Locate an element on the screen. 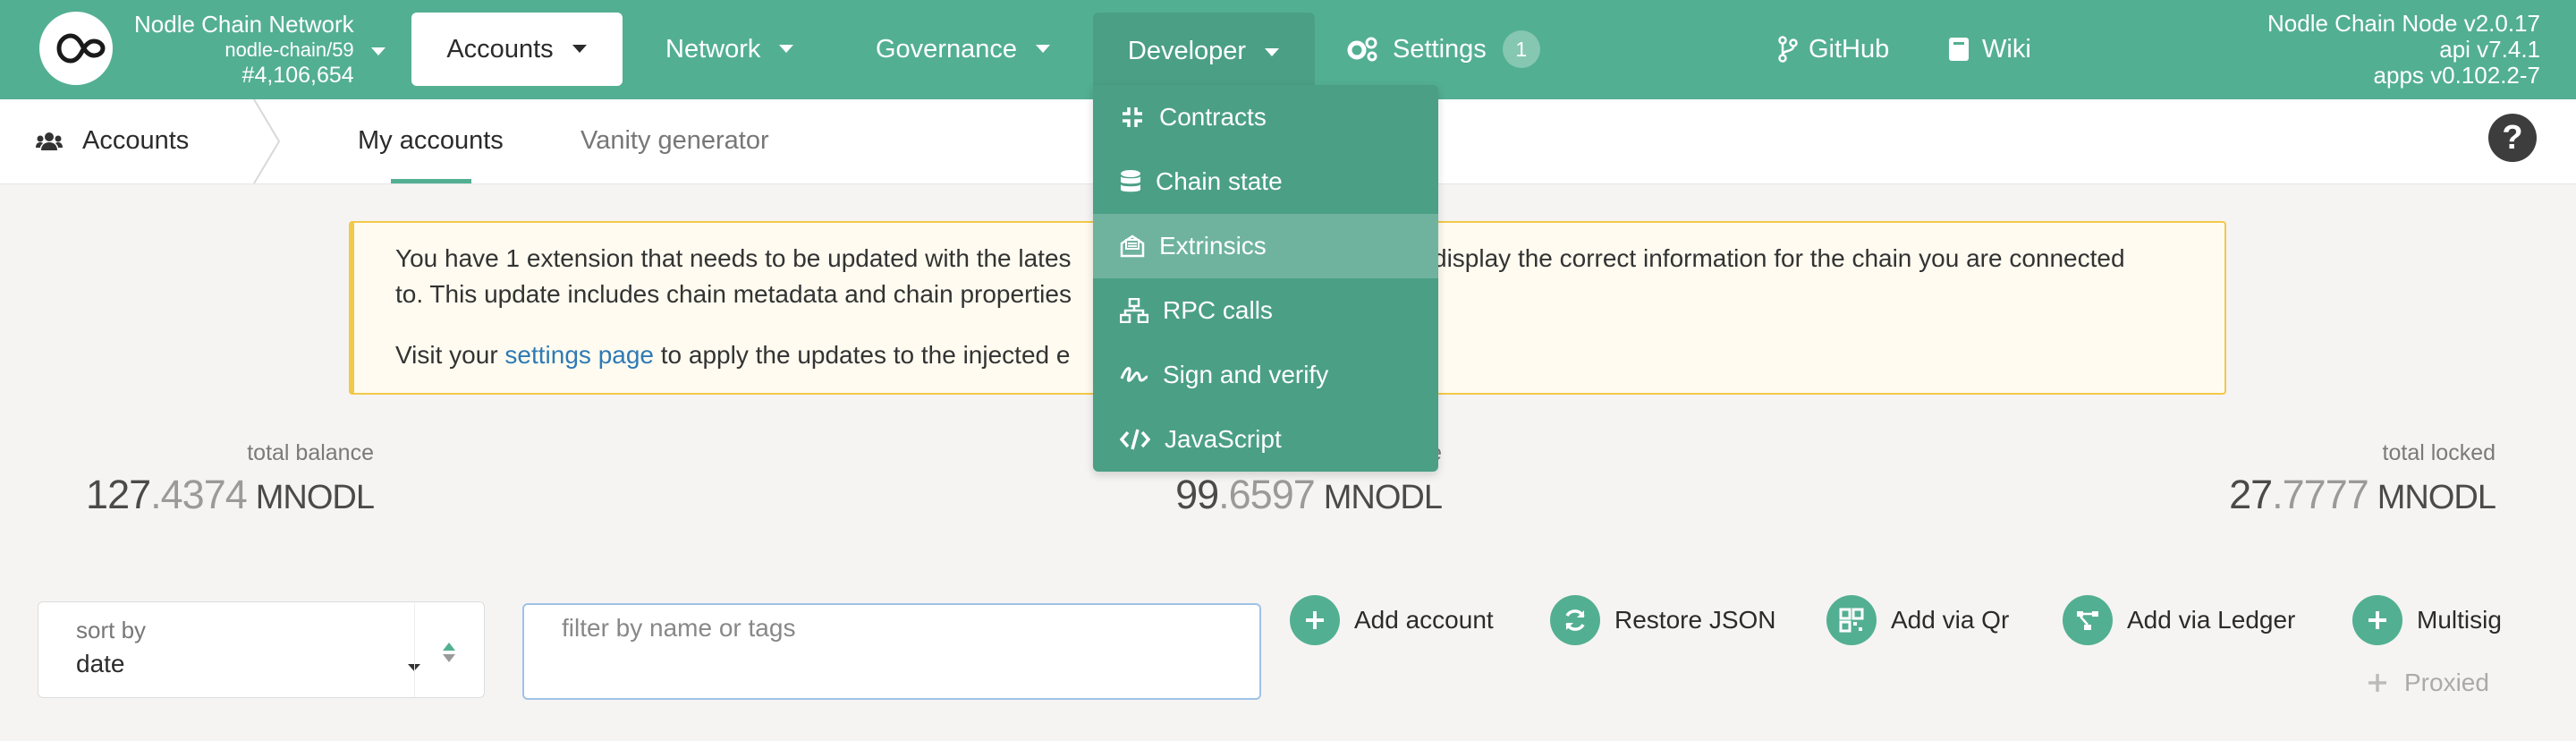 The image size is (2576, 741). proxied-button: Proxied is located at coordinates (2428, 683).